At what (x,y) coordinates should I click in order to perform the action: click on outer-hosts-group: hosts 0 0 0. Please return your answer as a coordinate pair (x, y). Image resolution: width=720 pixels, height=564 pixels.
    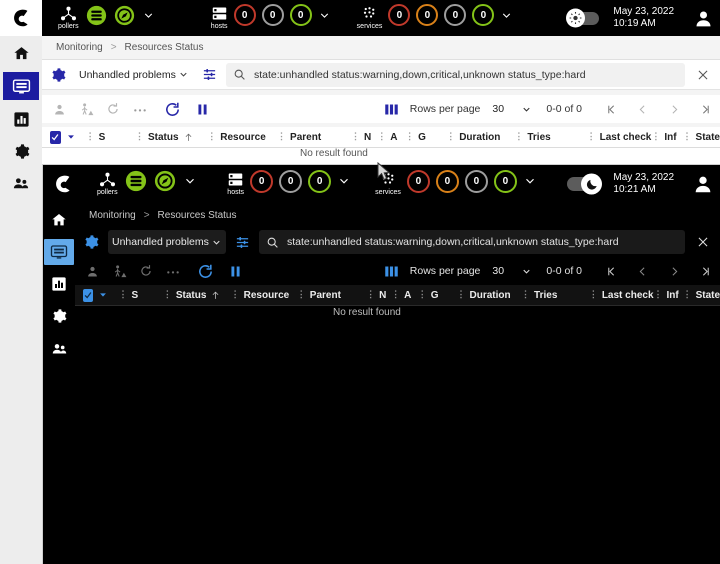
    Looking at the image, I should click on (271, 17).